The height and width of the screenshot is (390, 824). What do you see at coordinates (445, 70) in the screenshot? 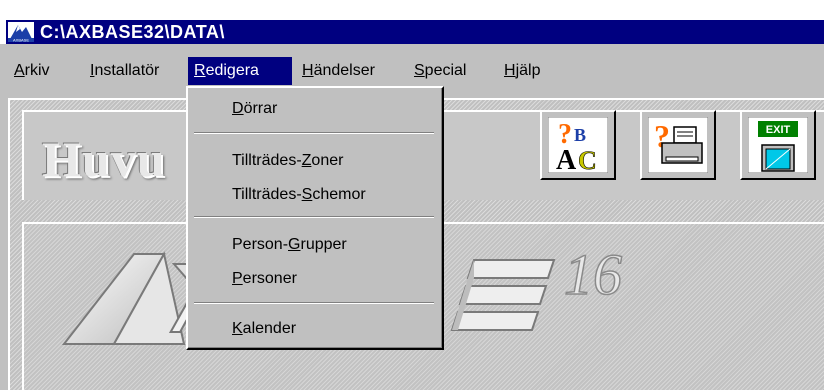
I see `menu-special-label-rest: pecial` at bounding box center [445, 70].